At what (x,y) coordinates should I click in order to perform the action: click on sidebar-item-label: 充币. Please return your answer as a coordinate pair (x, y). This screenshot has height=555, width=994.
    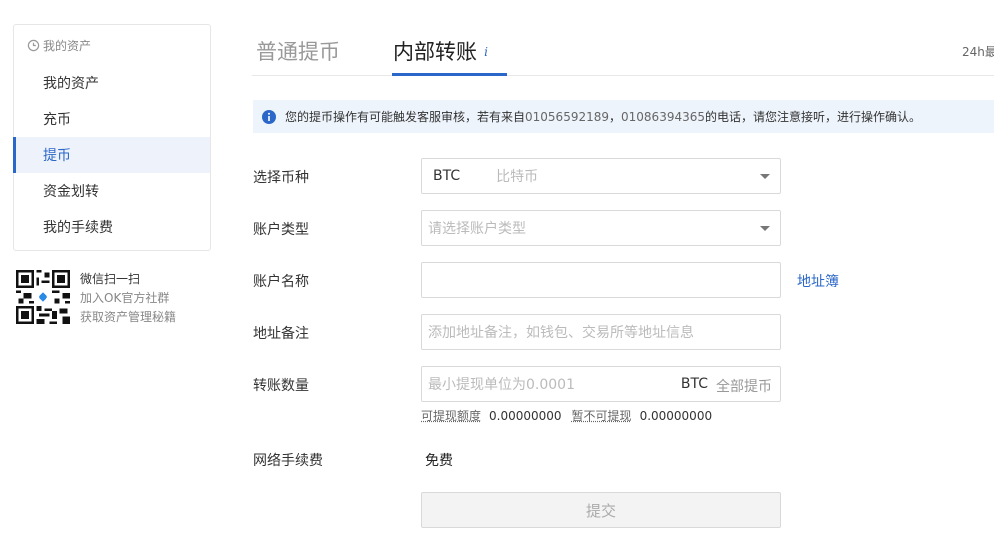
    Looking at the image, I should click on (57, 120).